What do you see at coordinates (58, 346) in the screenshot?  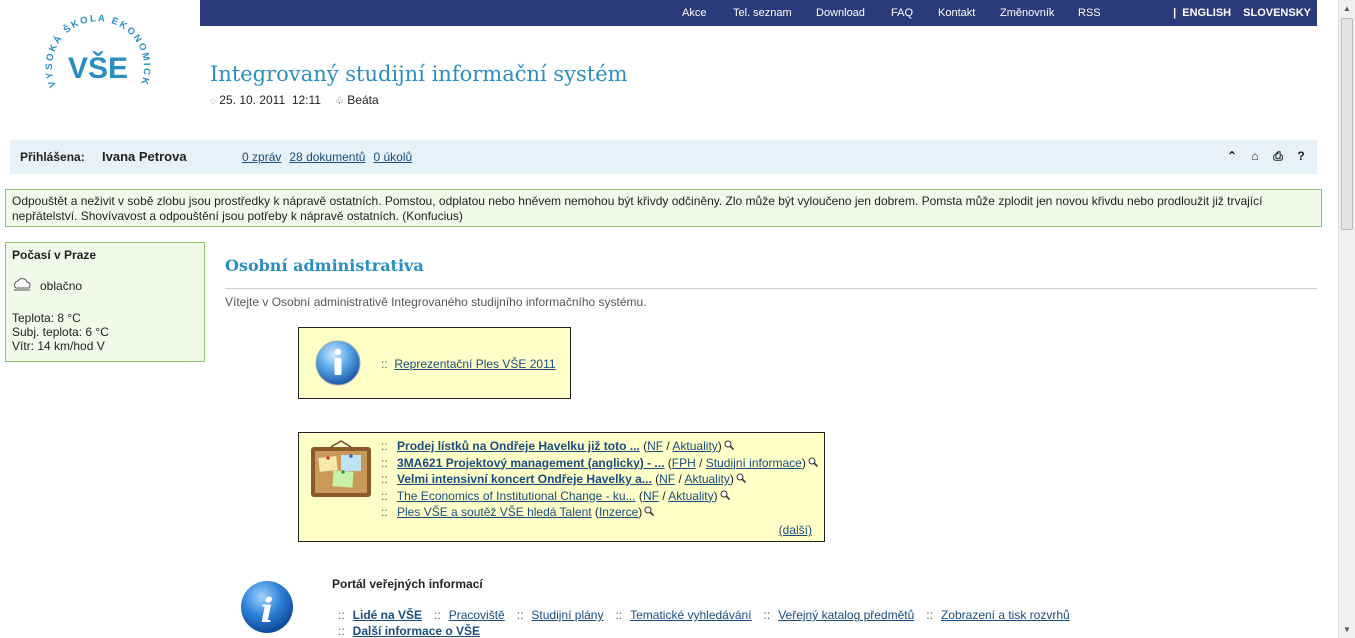 I see `weather-wind: Vítr: 14 km/hod V` at bounding box center [58, 346].